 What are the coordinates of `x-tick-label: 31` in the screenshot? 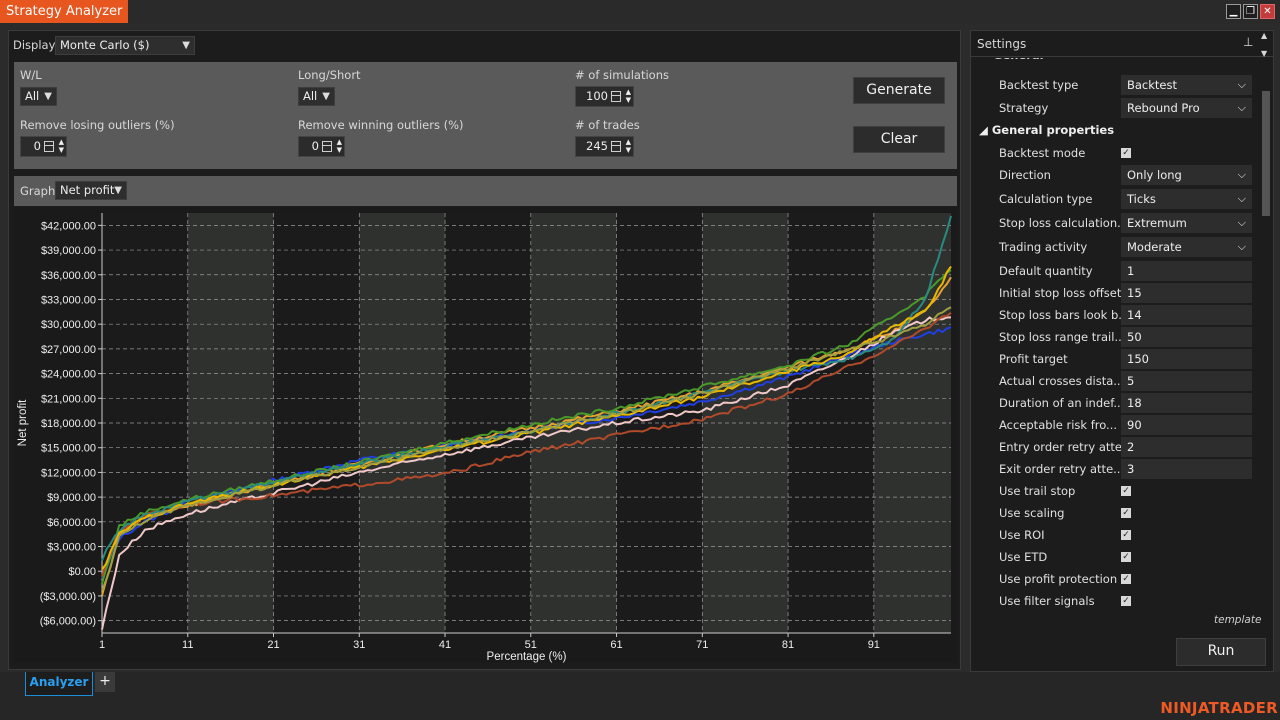 It's located at (359, 645).